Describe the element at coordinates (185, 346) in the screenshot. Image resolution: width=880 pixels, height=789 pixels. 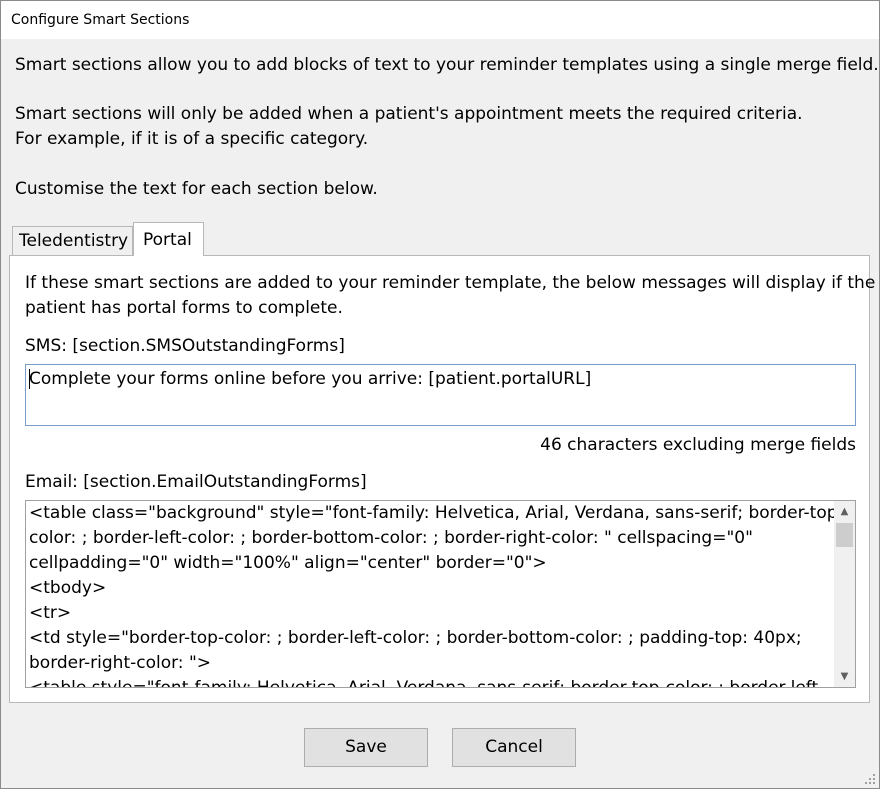
I see `sms-label: SMS: [section.SMSOutstandingForms]` at that location.